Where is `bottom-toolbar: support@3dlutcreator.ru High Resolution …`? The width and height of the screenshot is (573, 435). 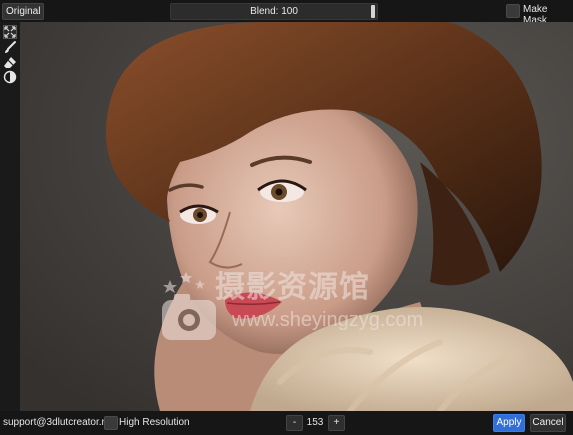 bottom-toolbar: support@3dlutcreator.ru High Resolution … is located at coordinates (286, 423).